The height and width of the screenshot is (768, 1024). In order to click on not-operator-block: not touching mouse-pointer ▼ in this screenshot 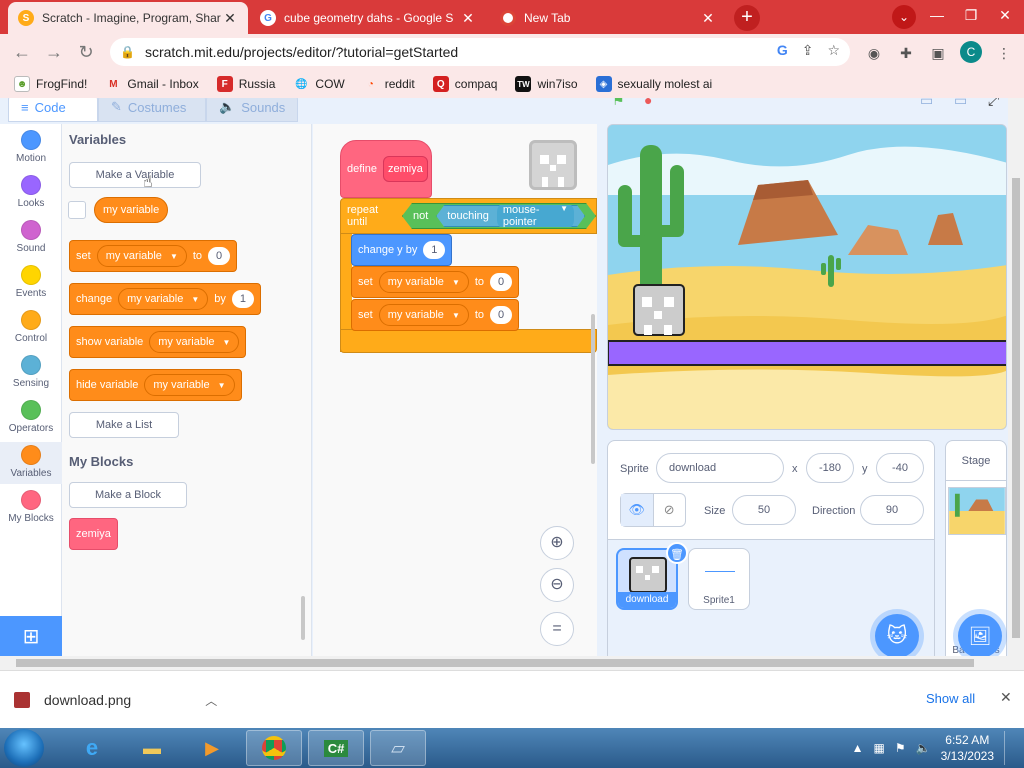, I will do `click(499, 216)`.